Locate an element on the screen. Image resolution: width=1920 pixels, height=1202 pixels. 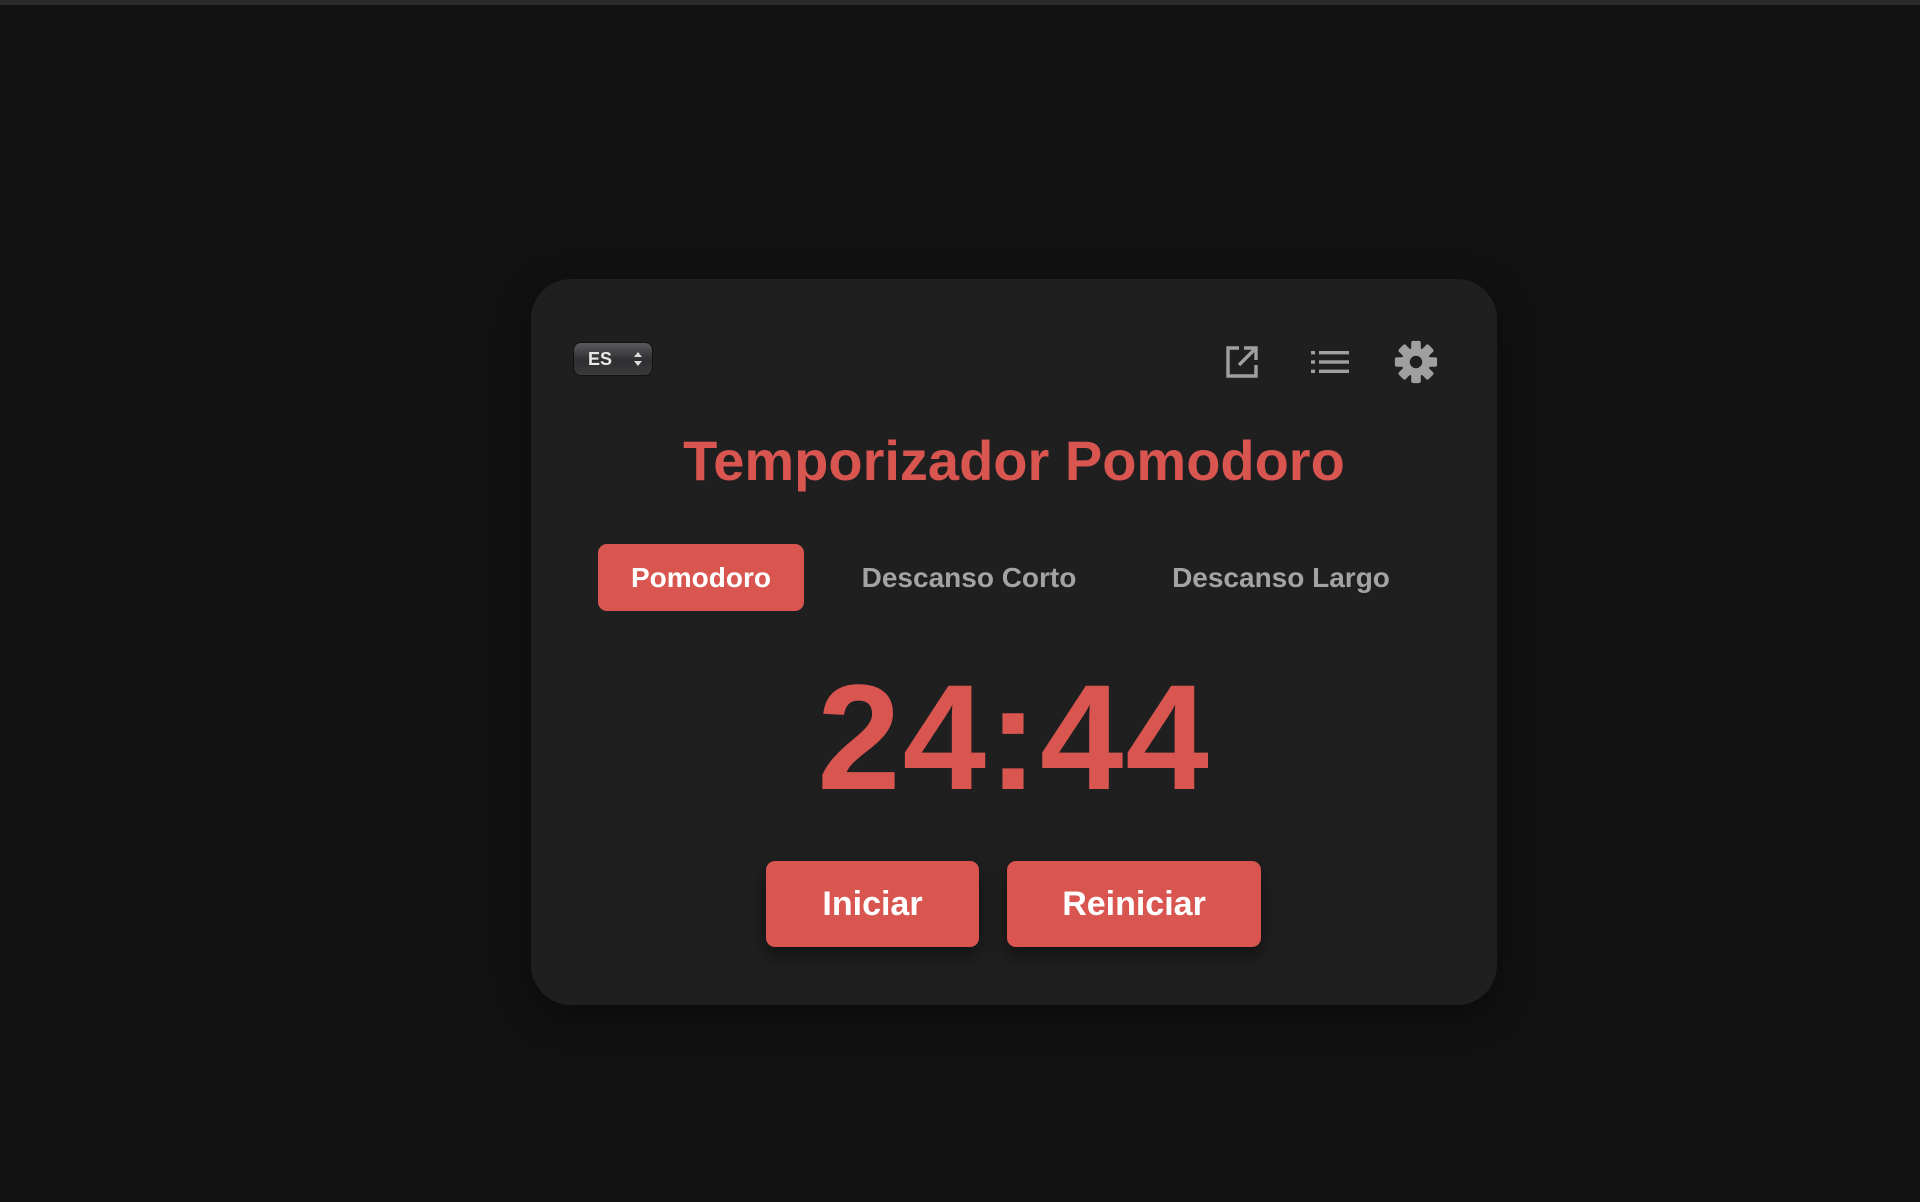
tab-short-break: Descanso Corto is located at coordinates (969, 577).